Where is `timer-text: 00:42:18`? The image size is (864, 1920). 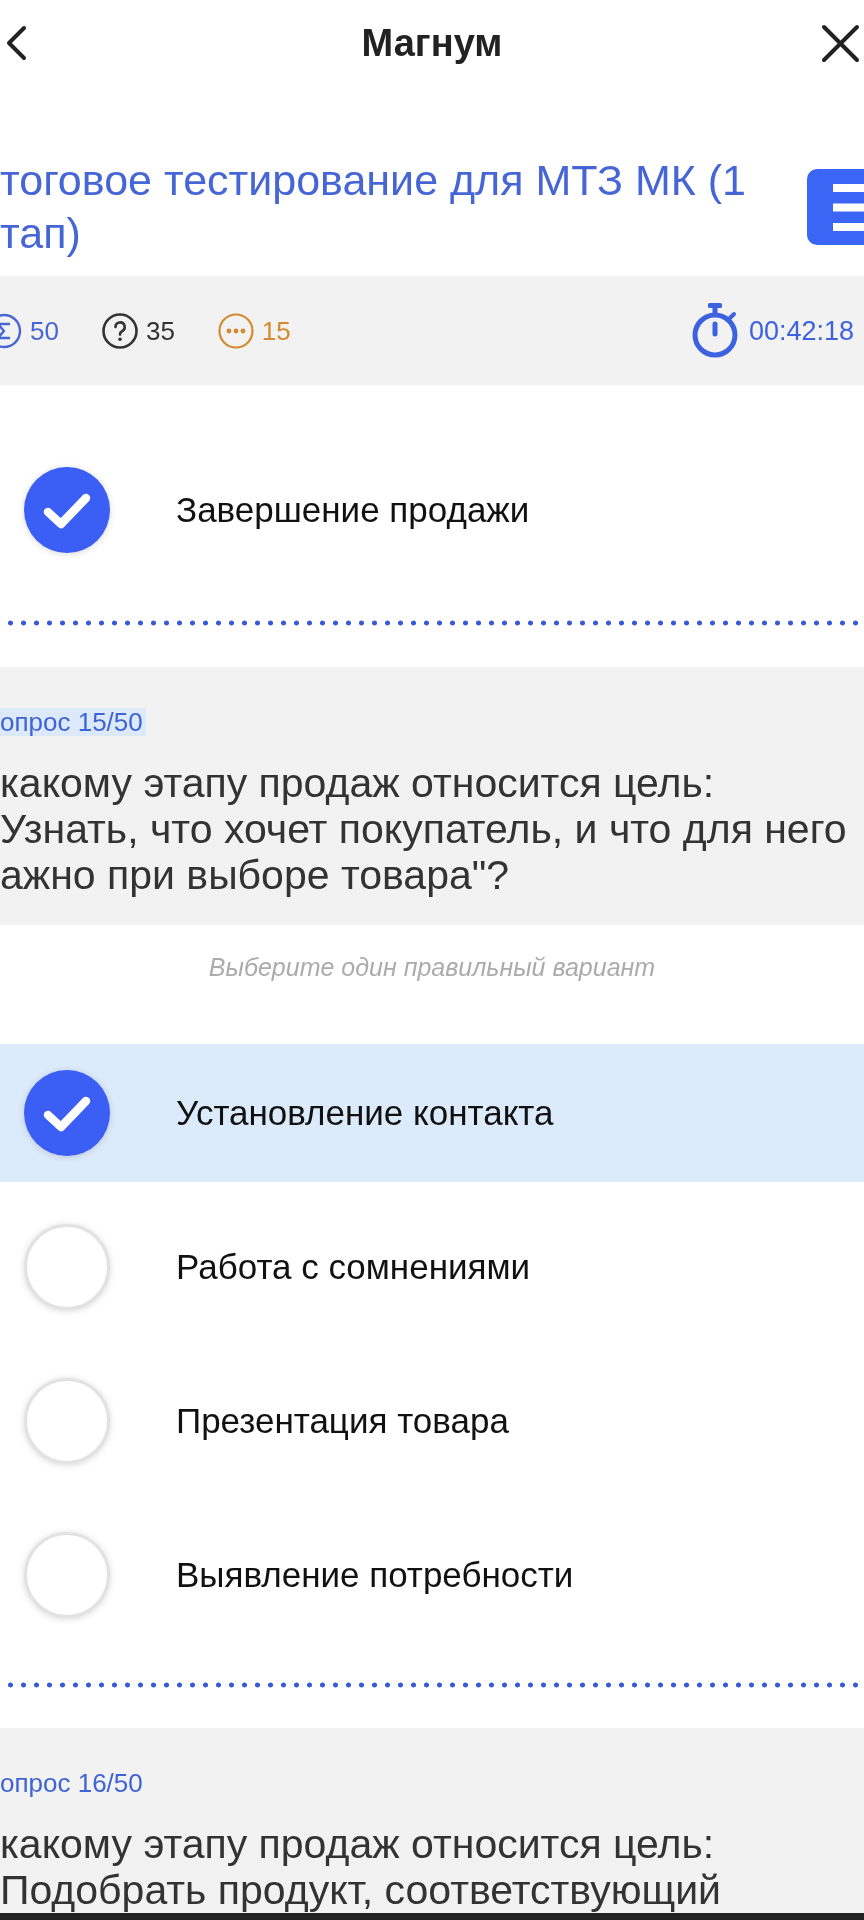
timer-text: 00:42:18 is located at coordinates (801, 330).